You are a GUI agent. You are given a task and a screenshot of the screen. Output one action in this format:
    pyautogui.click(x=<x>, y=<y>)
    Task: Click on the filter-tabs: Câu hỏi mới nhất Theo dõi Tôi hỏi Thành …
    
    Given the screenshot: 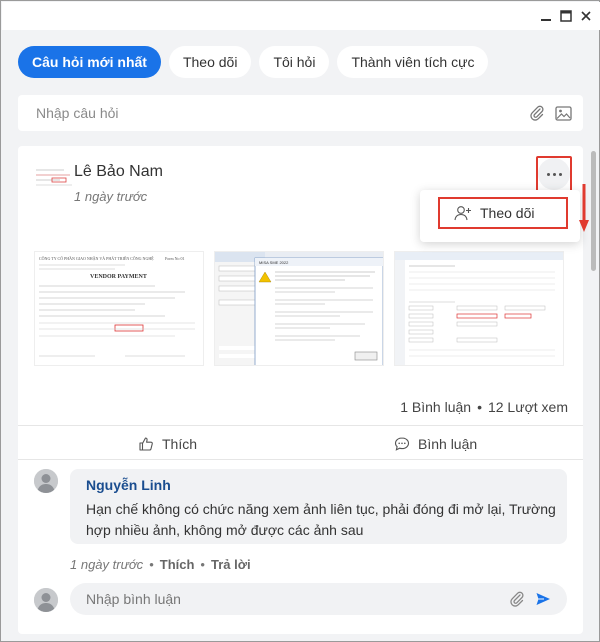 What is the action you would take?
    pyautogui.click(x=253, y=62)
    